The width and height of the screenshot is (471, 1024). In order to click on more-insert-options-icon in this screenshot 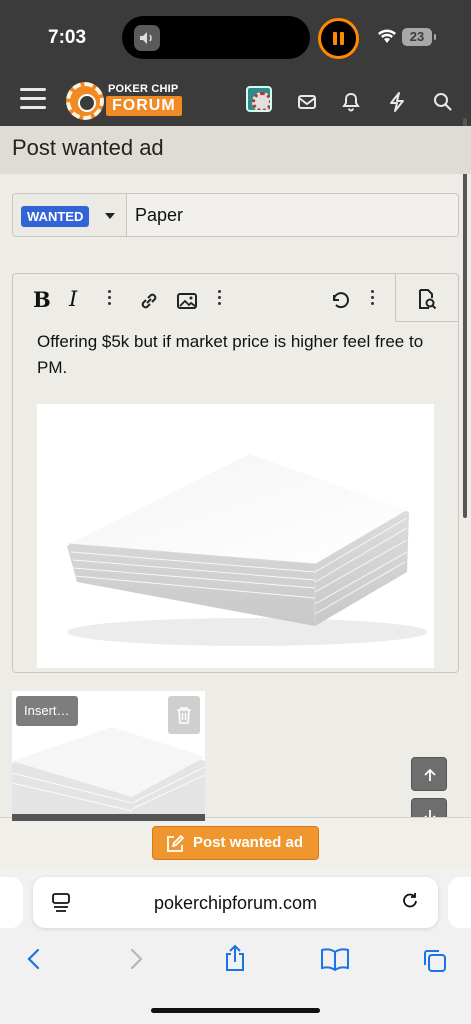, I will do `click(219, 299)`.